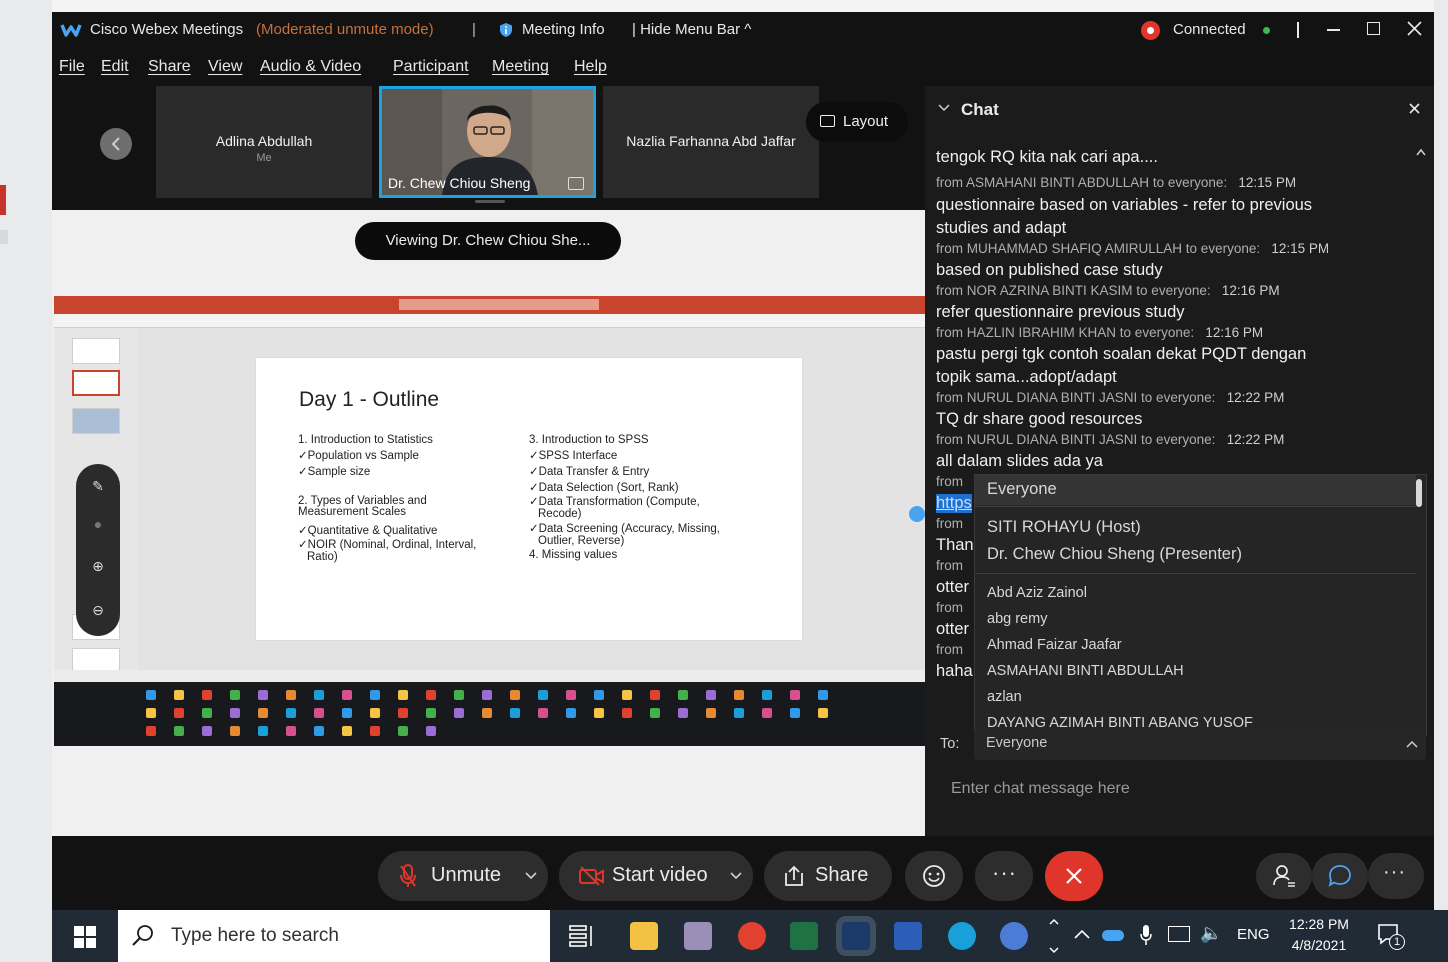 Image resolution: width=1448 pixels, height=962 pixels. I want to click on chat-toggle-button, so click(1340, 876).